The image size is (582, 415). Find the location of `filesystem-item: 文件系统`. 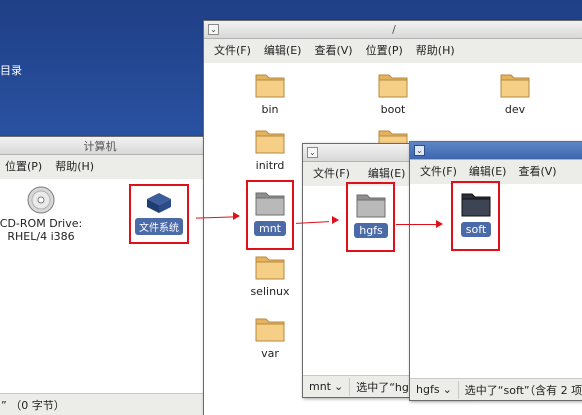

filesystem-item: 文件系统 is located at coordinates (159, 213).